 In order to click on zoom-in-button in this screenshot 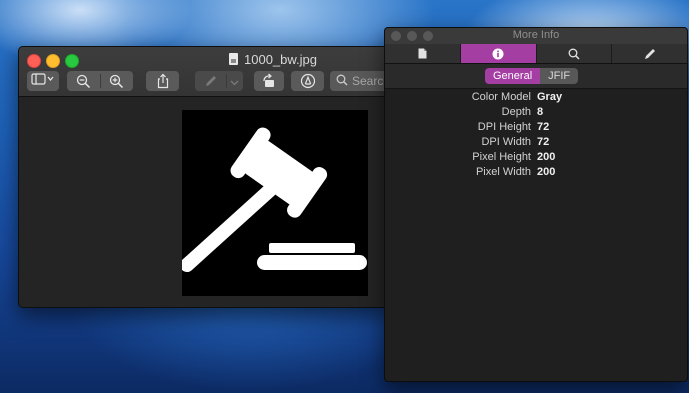, I will do `click(116, 84)`.